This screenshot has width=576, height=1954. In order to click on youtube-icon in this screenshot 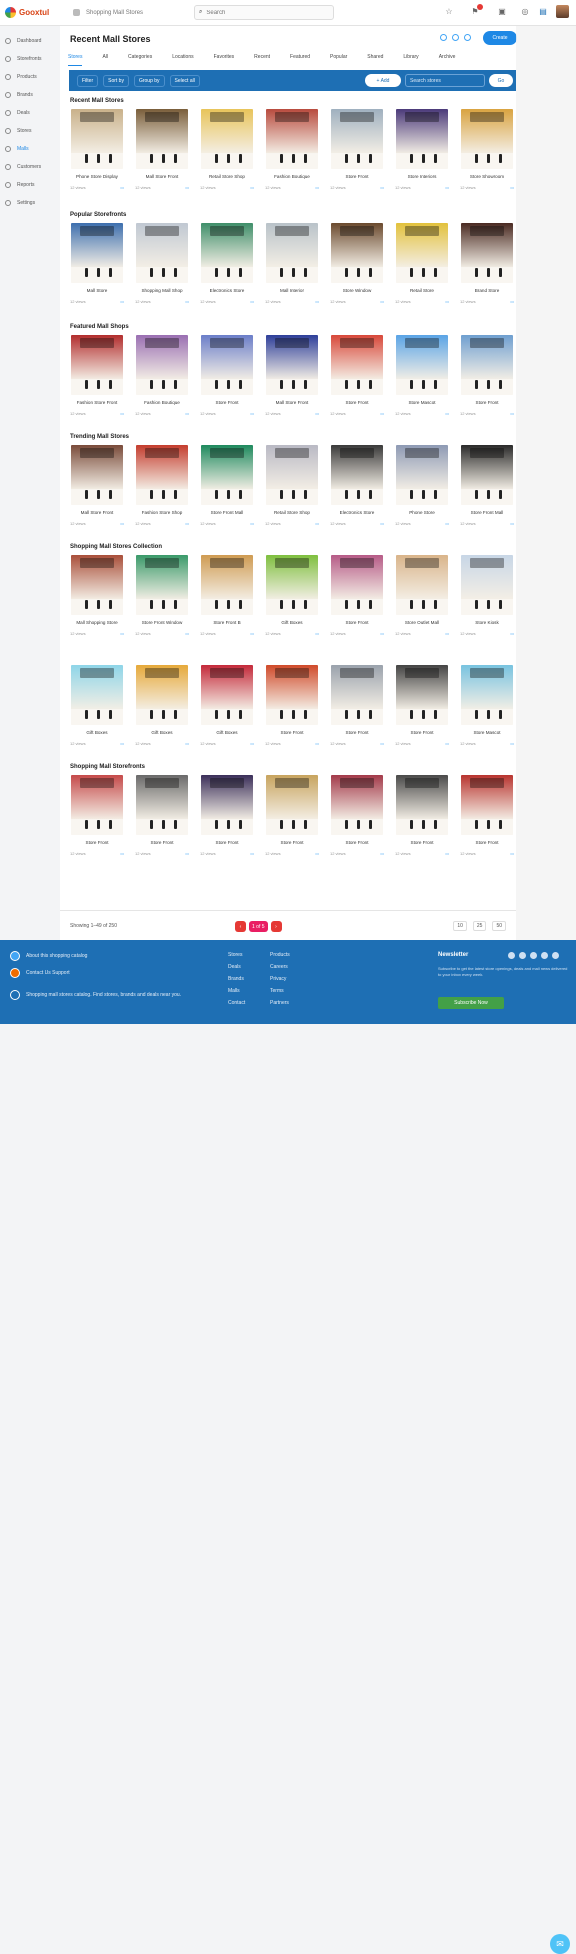, I will do `click(544, 955)`.